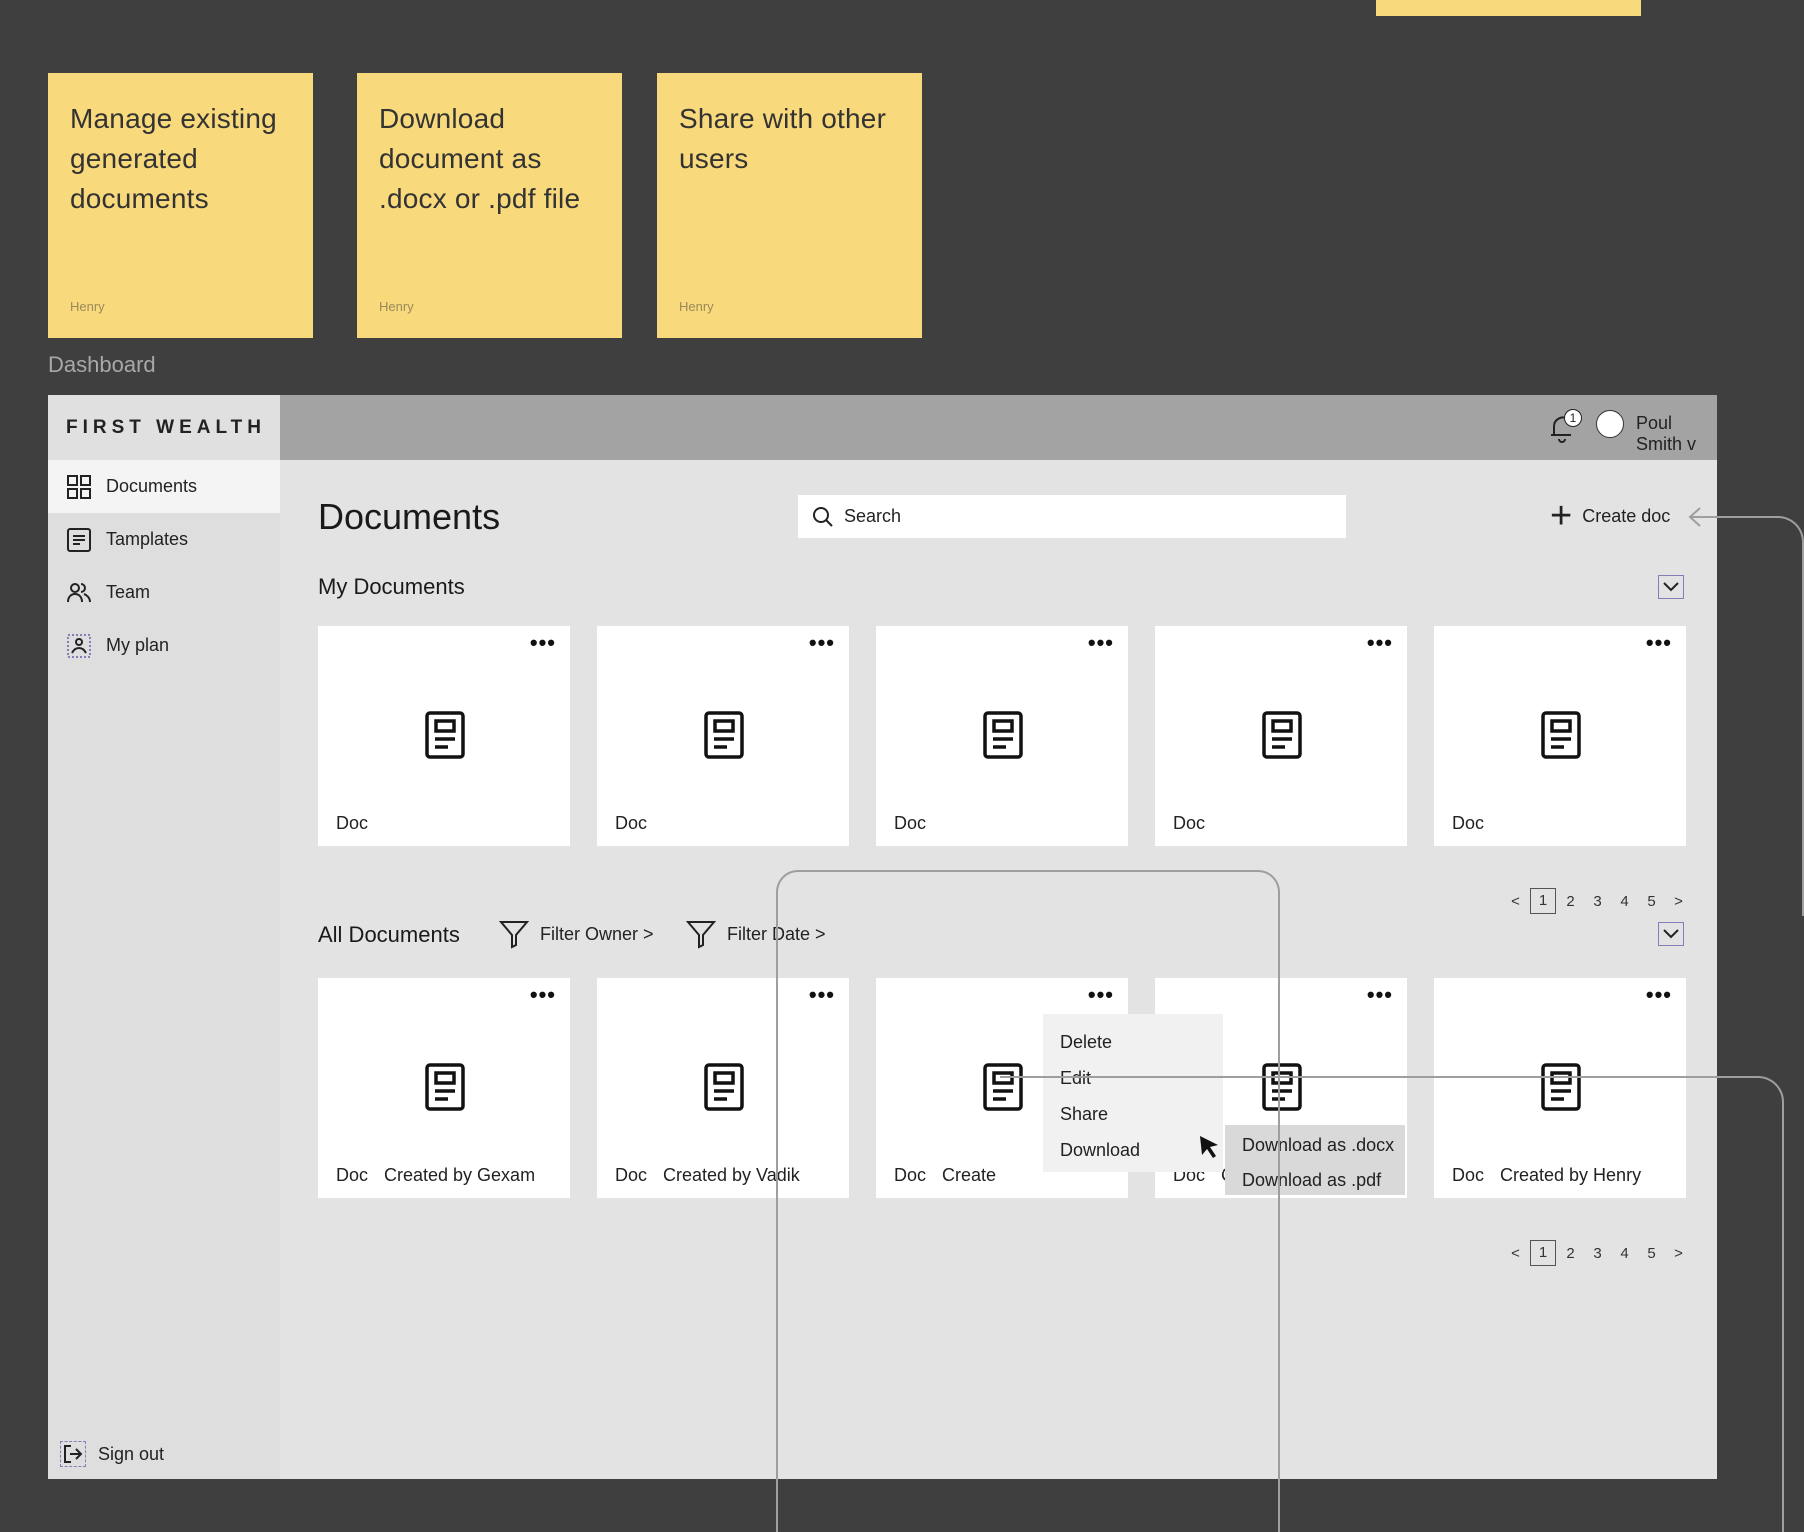  What do you see at coordinates (79, 487) in the screenshot?
I see `grid-icon` at bounding box center [79, 487].